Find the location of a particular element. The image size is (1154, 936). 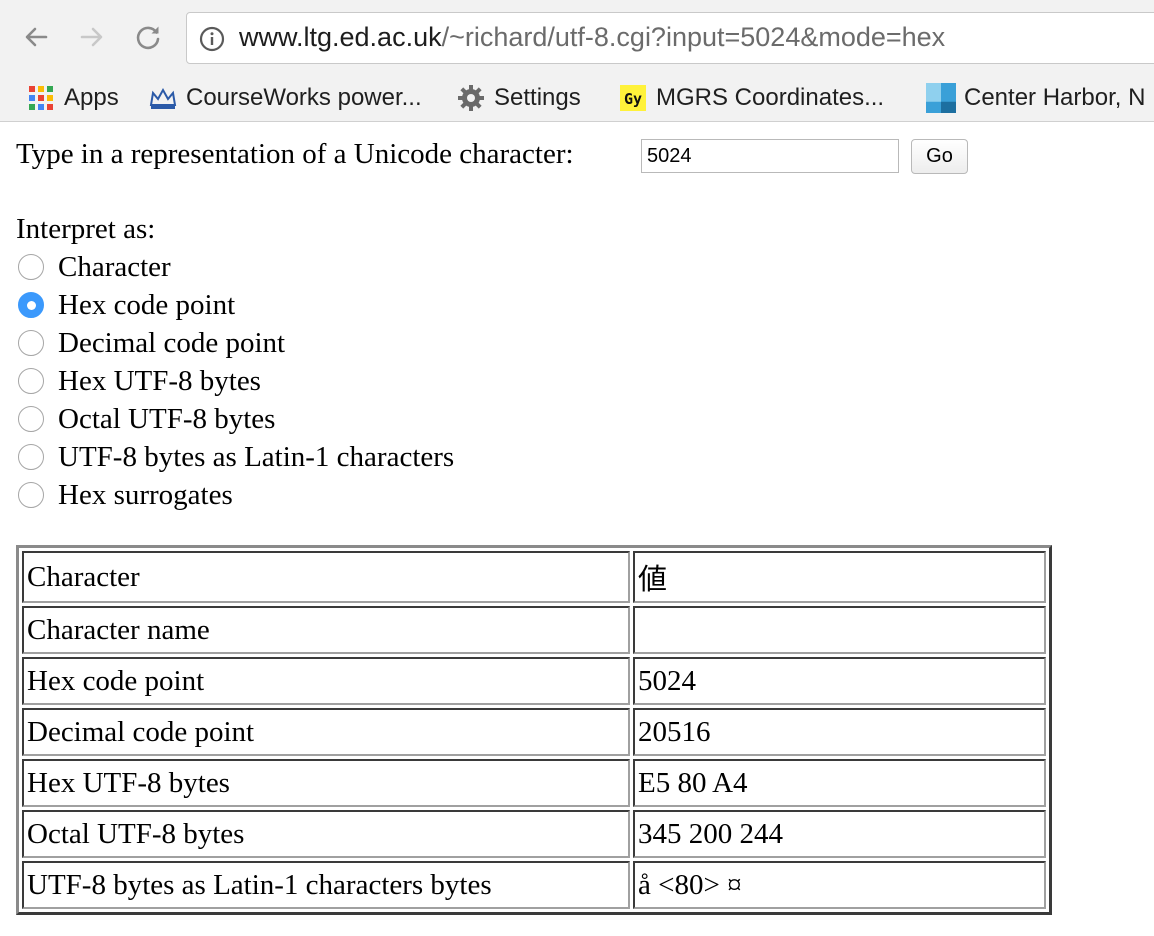

info-icon is located at coordinates (212, 39).